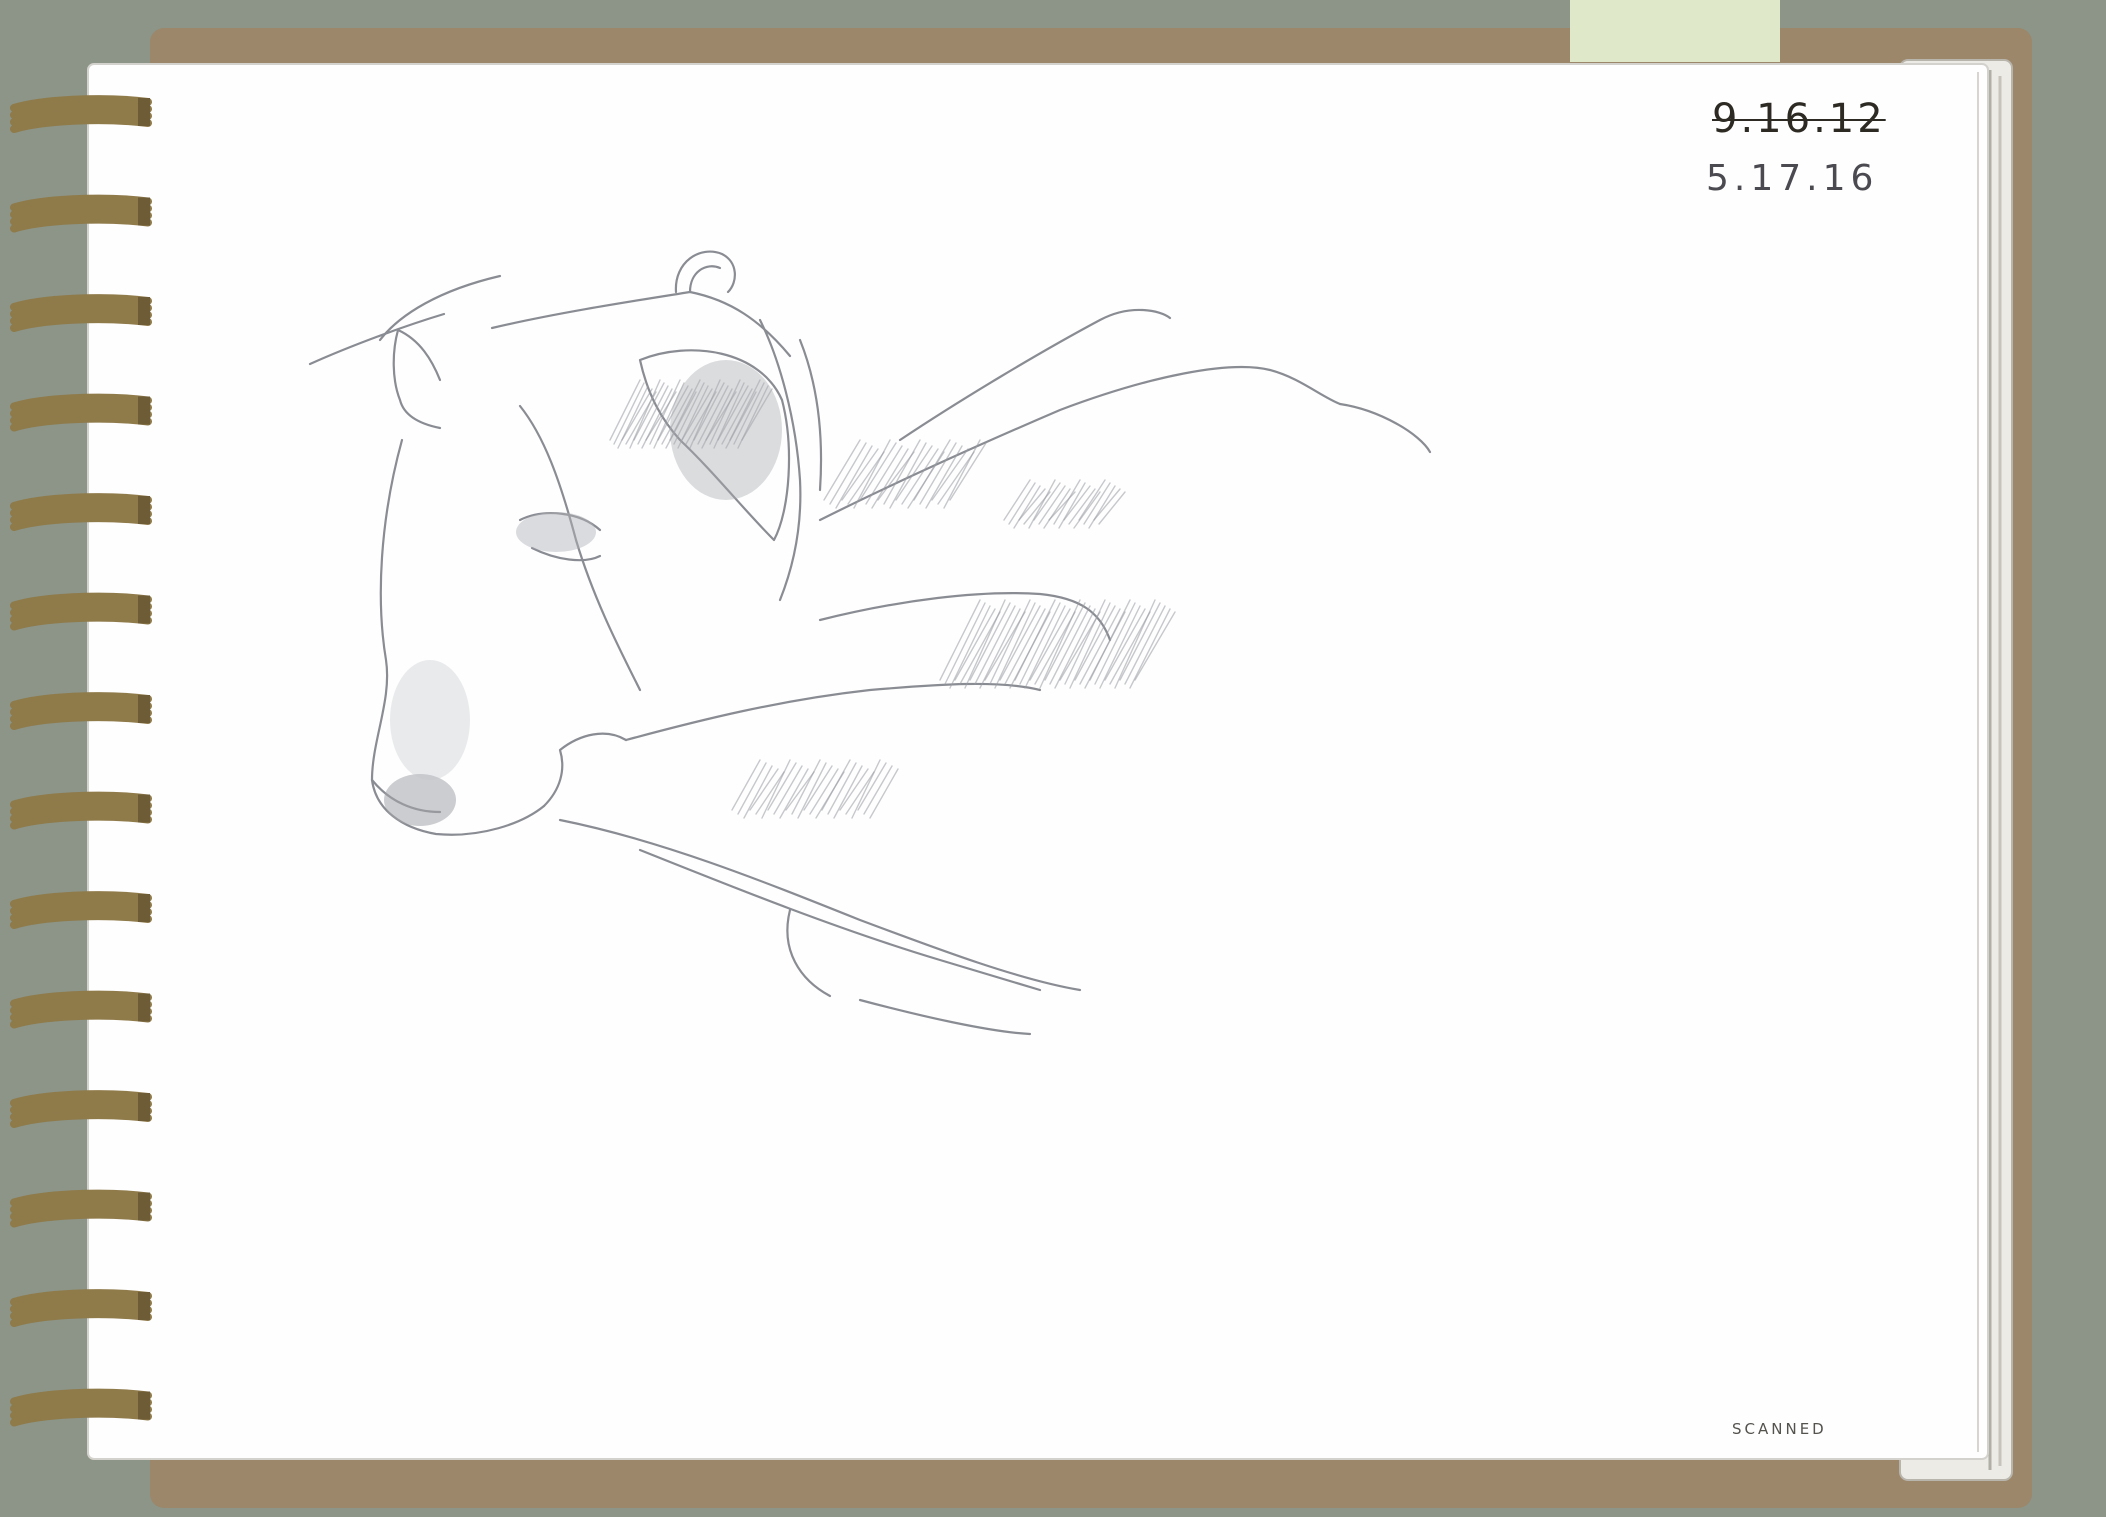  I want to click on nose-shading, so click(420, 800).